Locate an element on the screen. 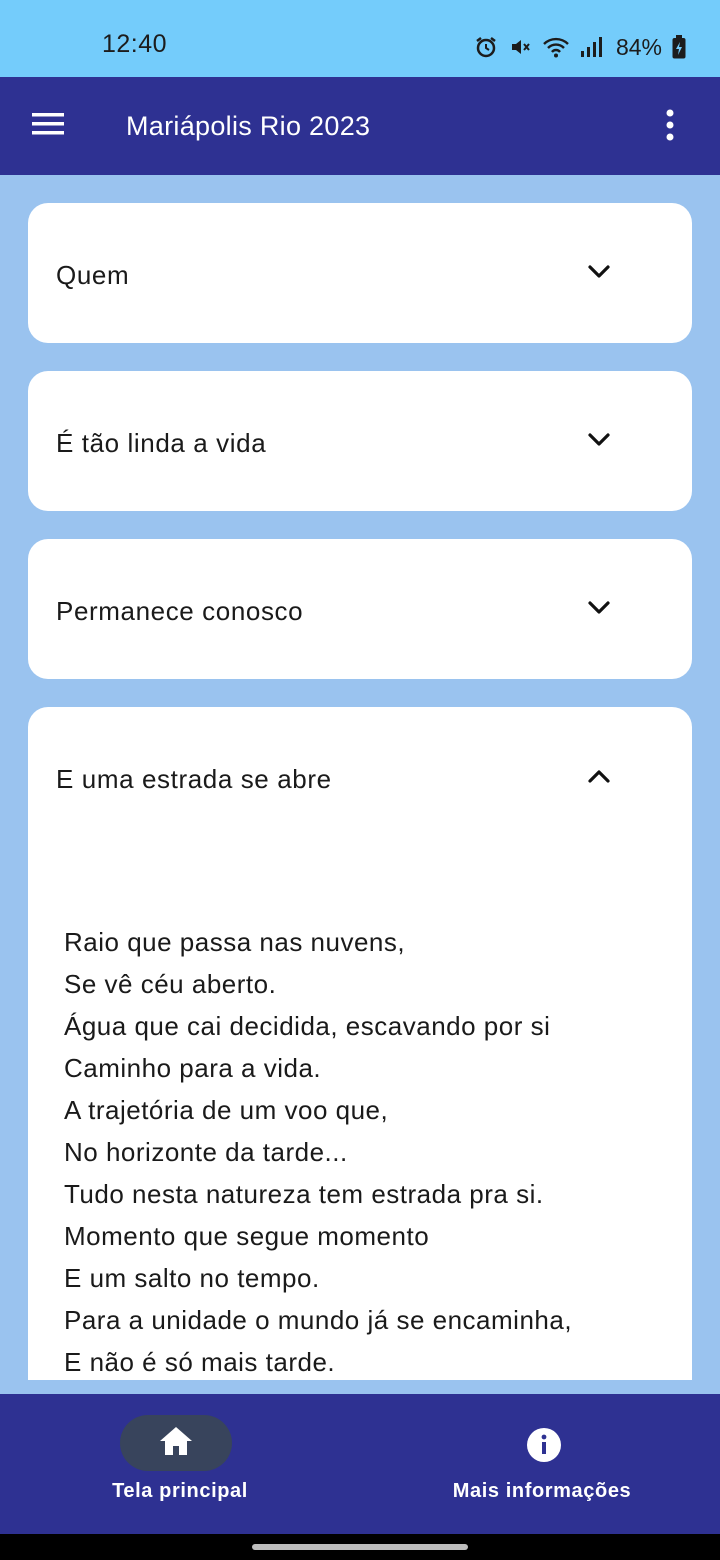 Image resolution: width=720 pixels, height=1560 pixels. bottom-navigation: Tela principal Mais informações is located at coordinates (360, 1464).